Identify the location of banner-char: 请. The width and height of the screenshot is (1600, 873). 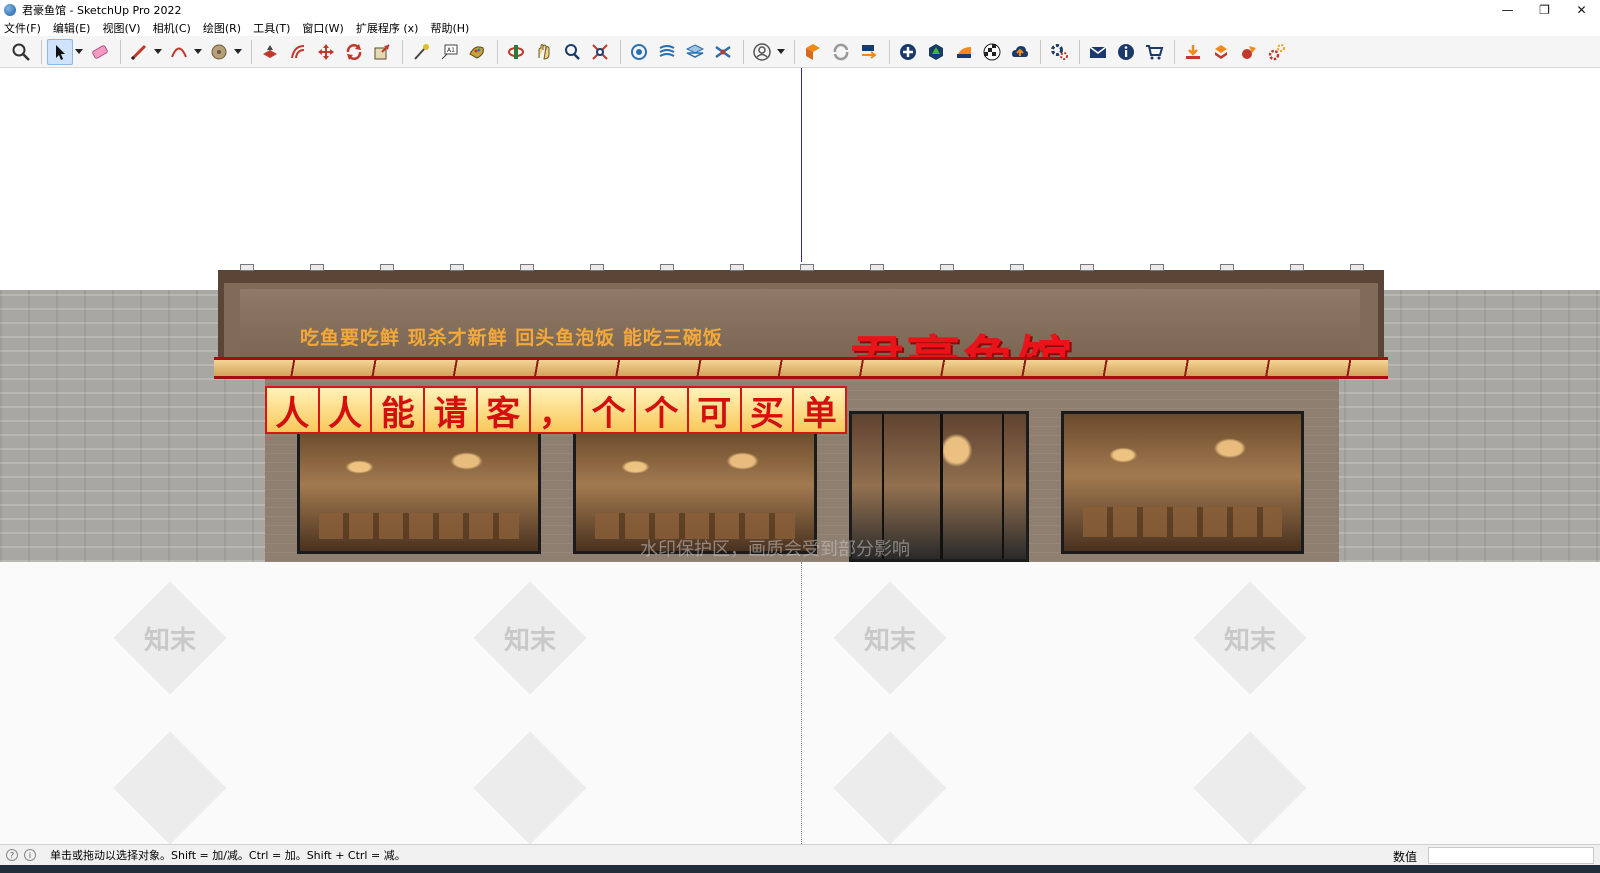
(451, 411).